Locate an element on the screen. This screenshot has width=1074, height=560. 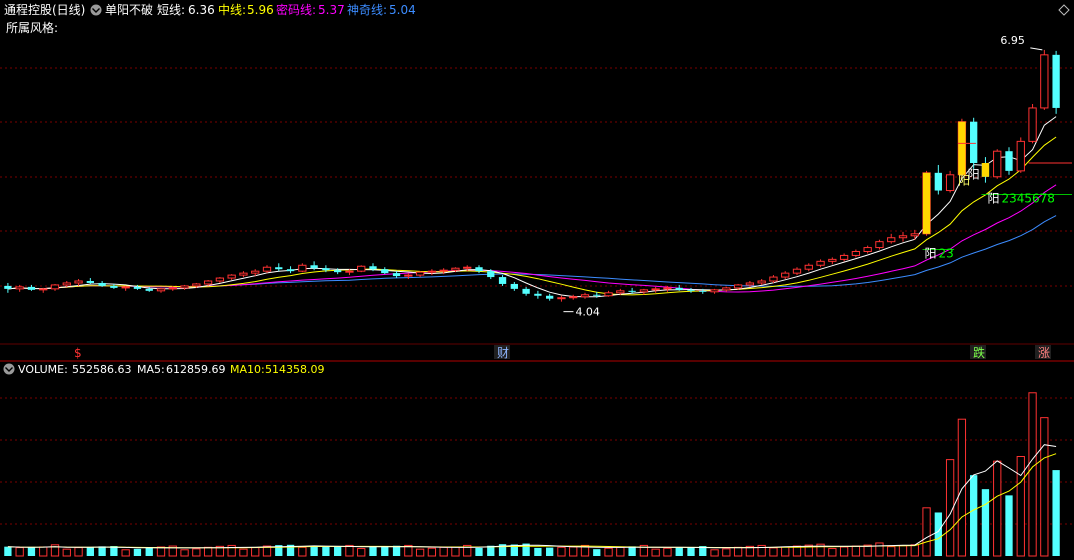
mid-line-label: 中线: is located at coordinates (232, 9).